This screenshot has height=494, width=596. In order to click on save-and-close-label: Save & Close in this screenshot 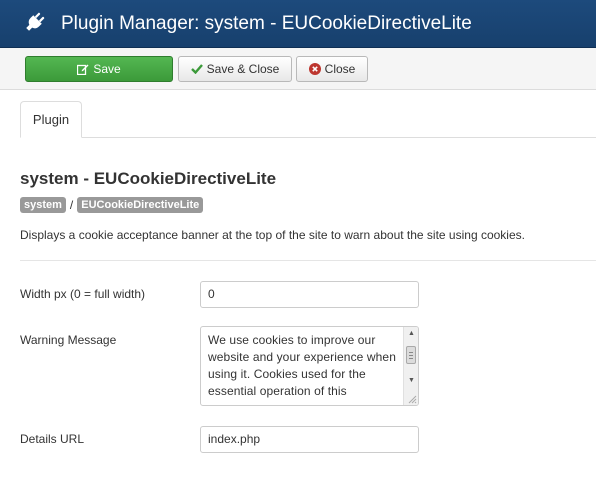, I will do `click(243, 69)`.